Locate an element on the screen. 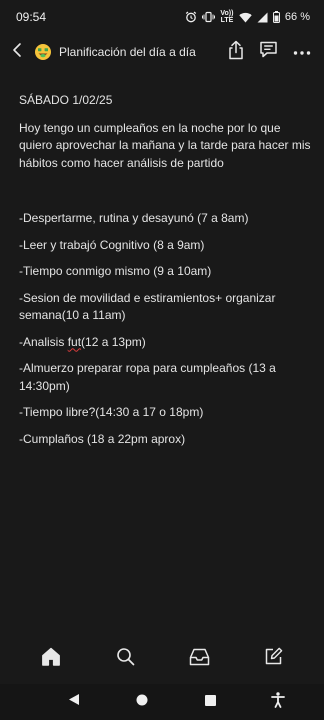  more-button is located at coordinates (301, 52).